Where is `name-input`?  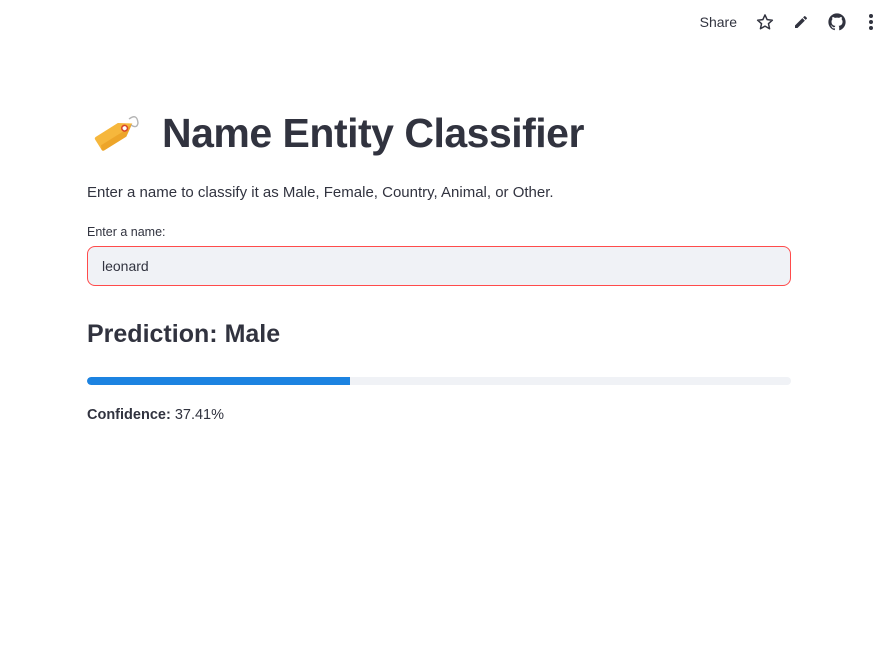 name-input is located at coordinates (445, 266).